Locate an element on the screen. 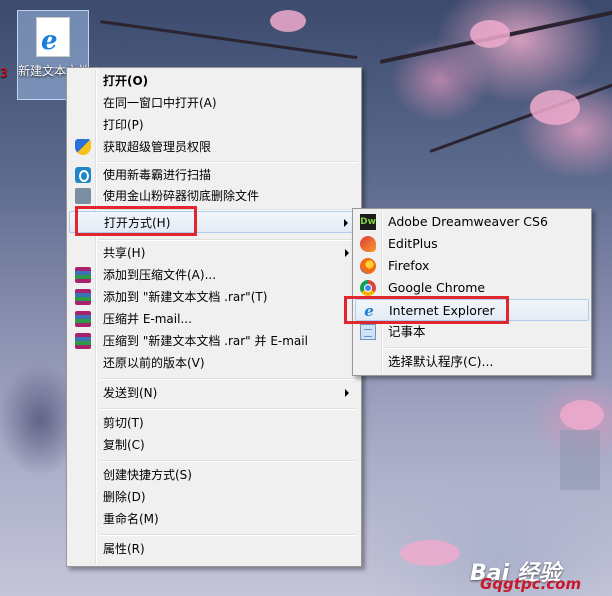  menu-item-label: 添加到 "新建文本文档 .rar"(T) is located at coordinates (185, 297).